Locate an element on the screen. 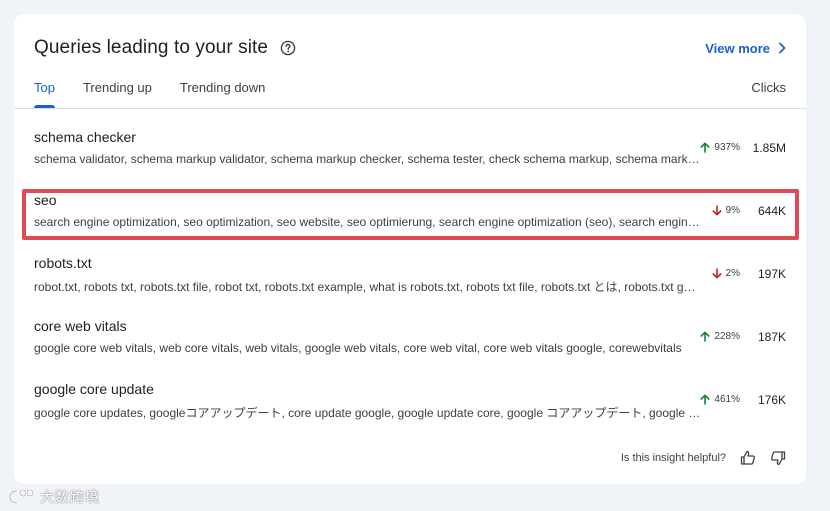  trend-indicator: 461% is located at coordinates (720, 399).